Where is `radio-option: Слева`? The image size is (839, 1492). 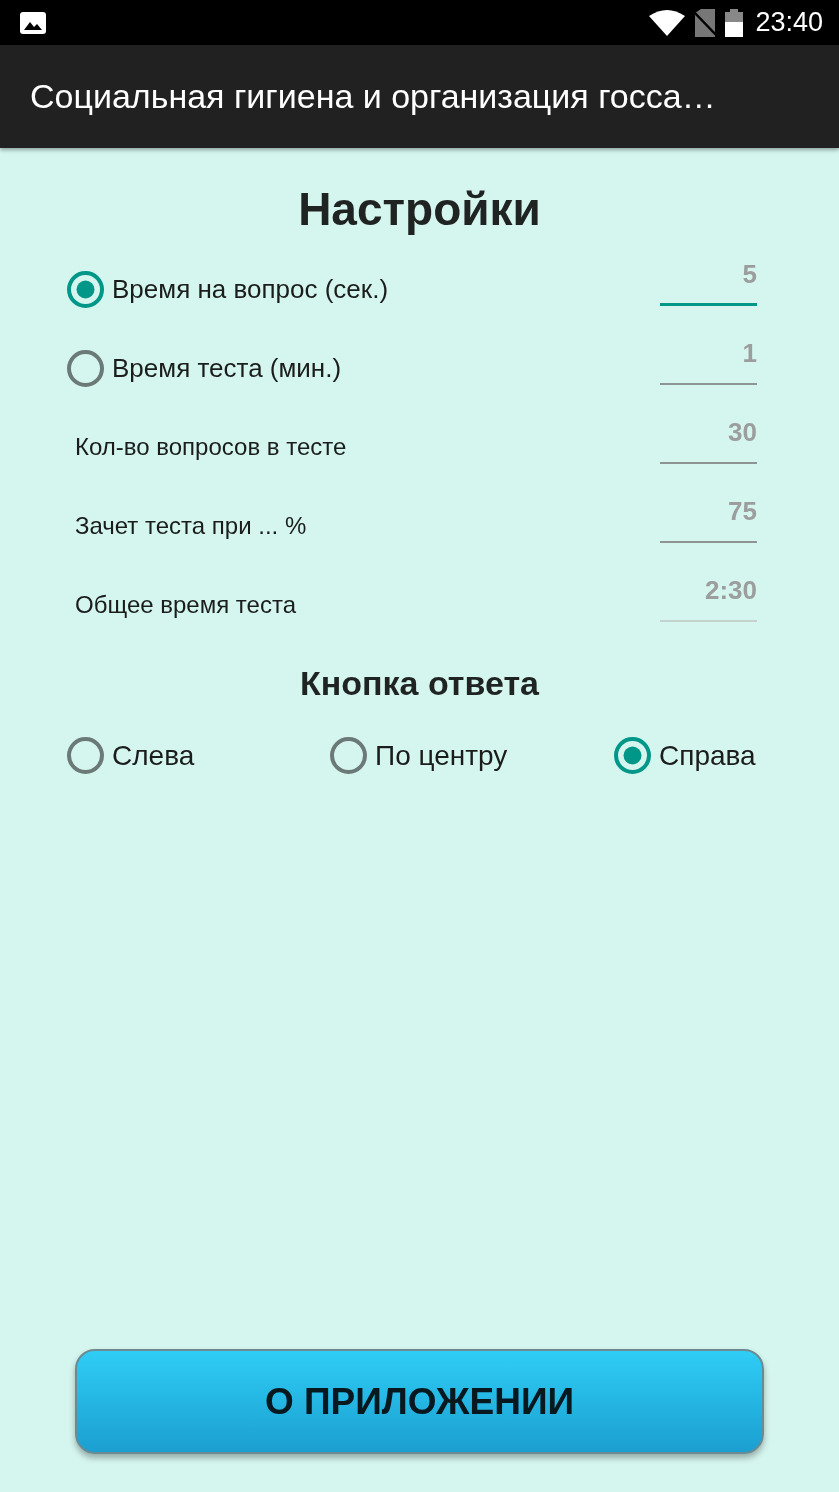
radio-option: Слева is located at coordinates (198, 755).